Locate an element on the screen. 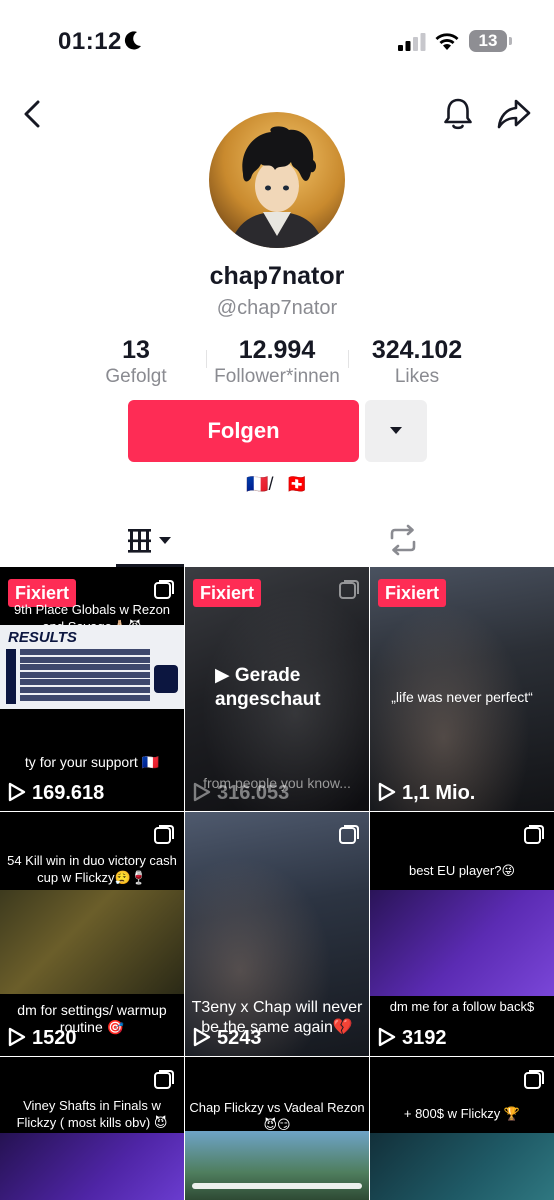 The height and width of the screenshot is (1200, 554). trophy-logo is located at coordinates (166, 679).